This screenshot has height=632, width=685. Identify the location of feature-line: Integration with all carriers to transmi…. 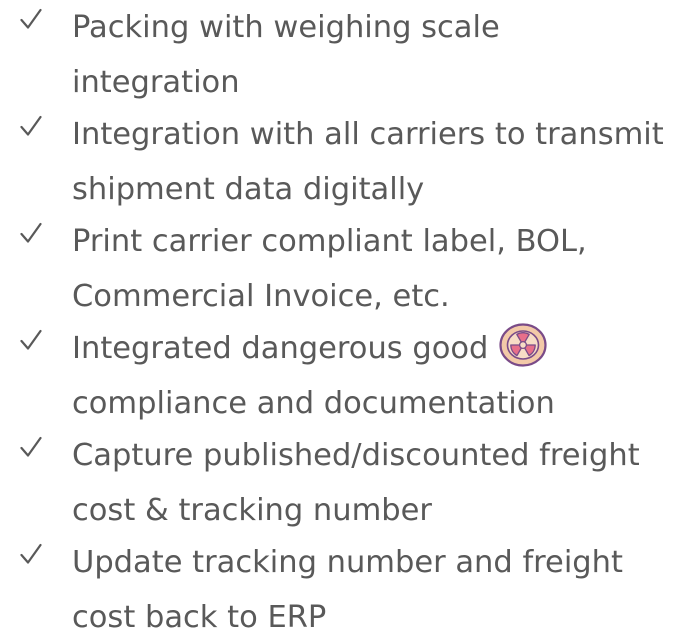
(368, 134).